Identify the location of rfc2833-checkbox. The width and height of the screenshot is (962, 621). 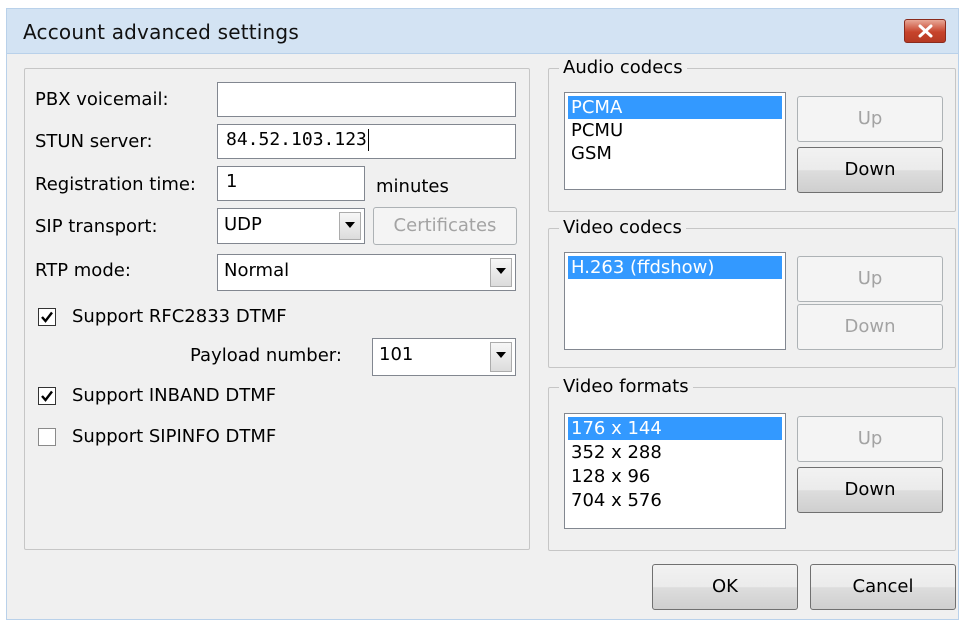
(47, 317).